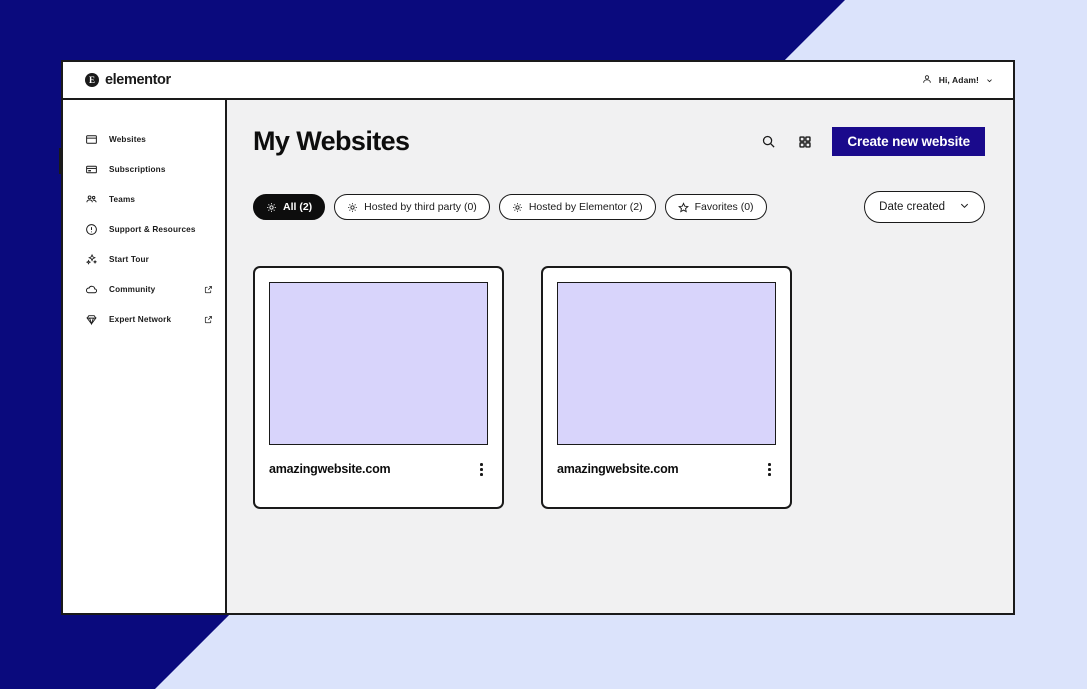 This screenshot has width=1087, height=689. Describe the element at coordinates (91, 289) in the screenshot. I see `cloud-icon` at that location.